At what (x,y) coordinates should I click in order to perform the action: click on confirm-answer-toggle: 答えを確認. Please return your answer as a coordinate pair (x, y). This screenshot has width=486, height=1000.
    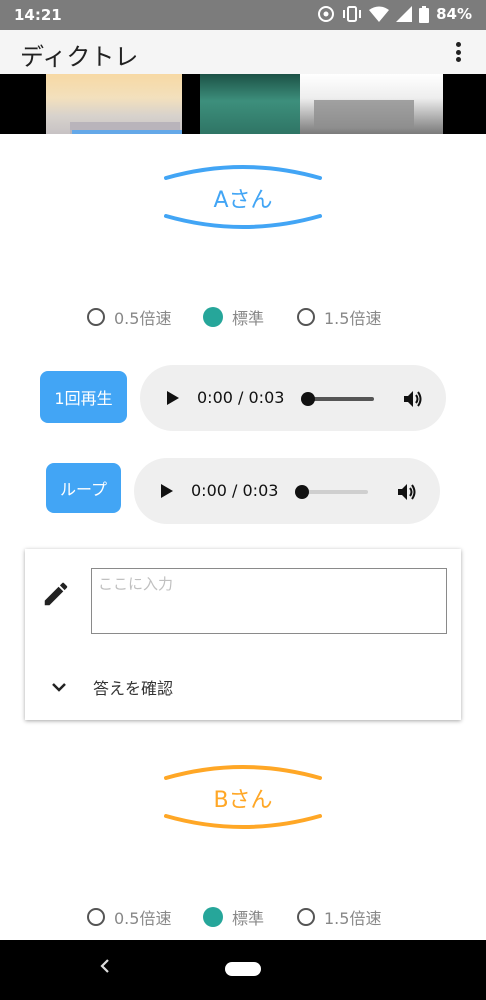
    Looking at the image, I should click on (112, 687).